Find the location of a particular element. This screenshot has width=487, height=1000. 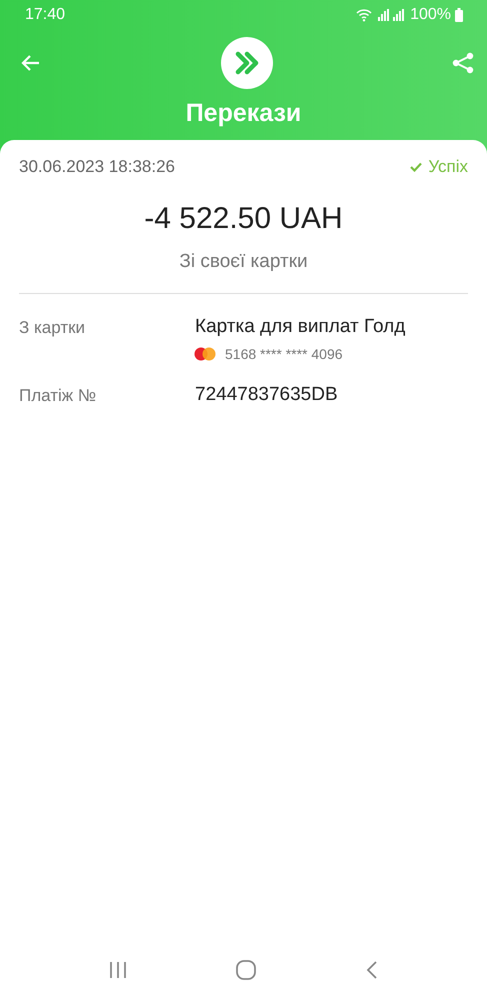

clock-time: 17:40 is located at coordinates (45, 15).